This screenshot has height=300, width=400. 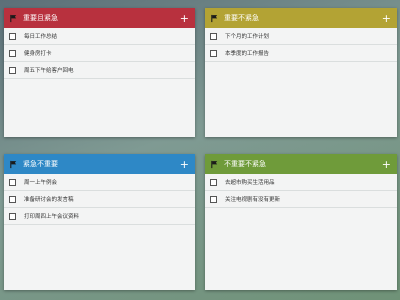 I want to click on task-label: 准备研讨会的发言稿, so click(x=49, y=200).